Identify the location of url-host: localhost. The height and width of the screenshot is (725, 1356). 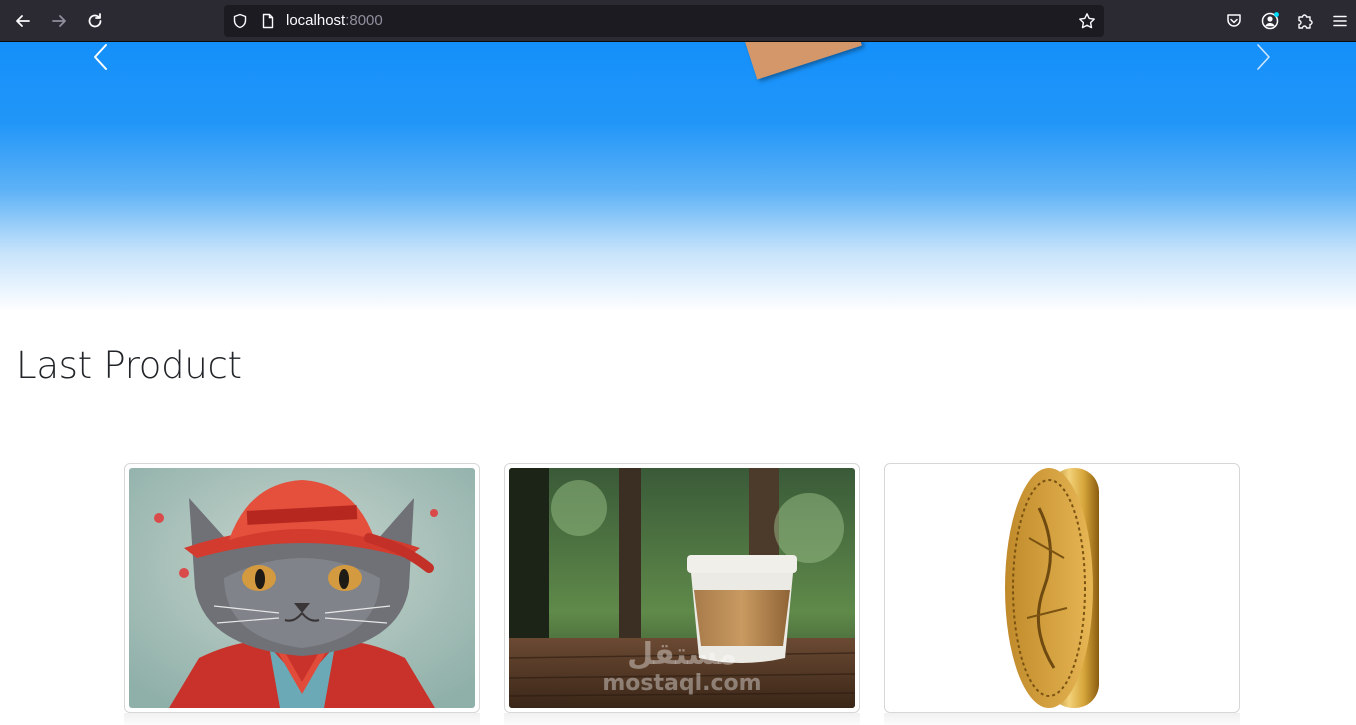
(316, 20).